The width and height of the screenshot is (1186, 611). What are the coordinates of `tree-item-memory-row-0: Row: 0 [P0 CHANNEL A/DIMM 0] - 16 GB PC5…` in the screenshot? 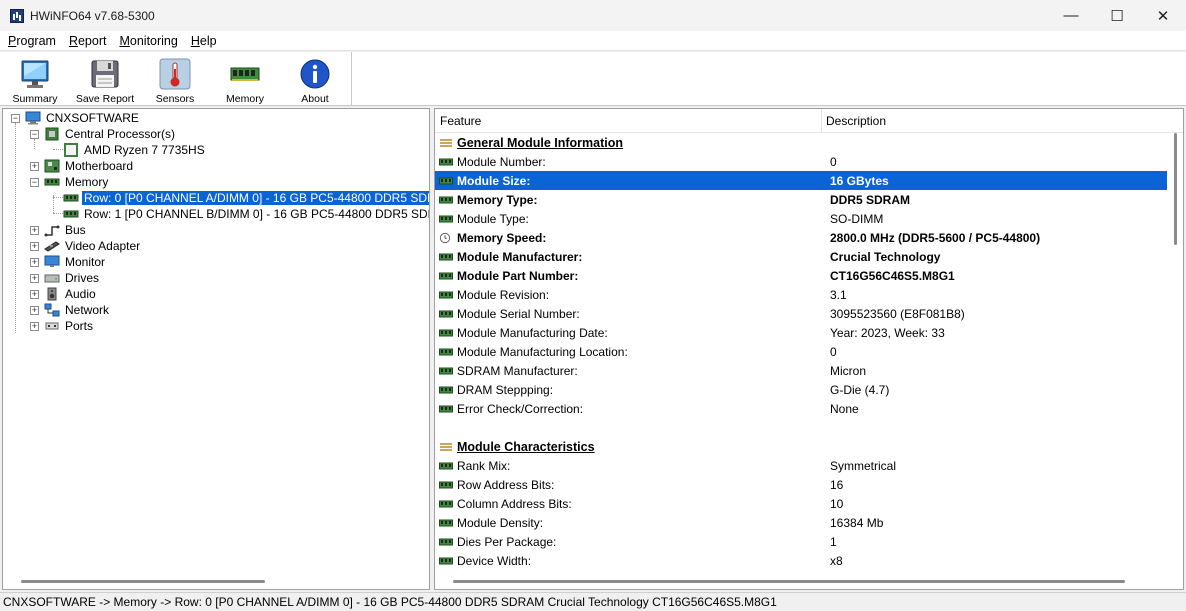 It's located at (246, 198).